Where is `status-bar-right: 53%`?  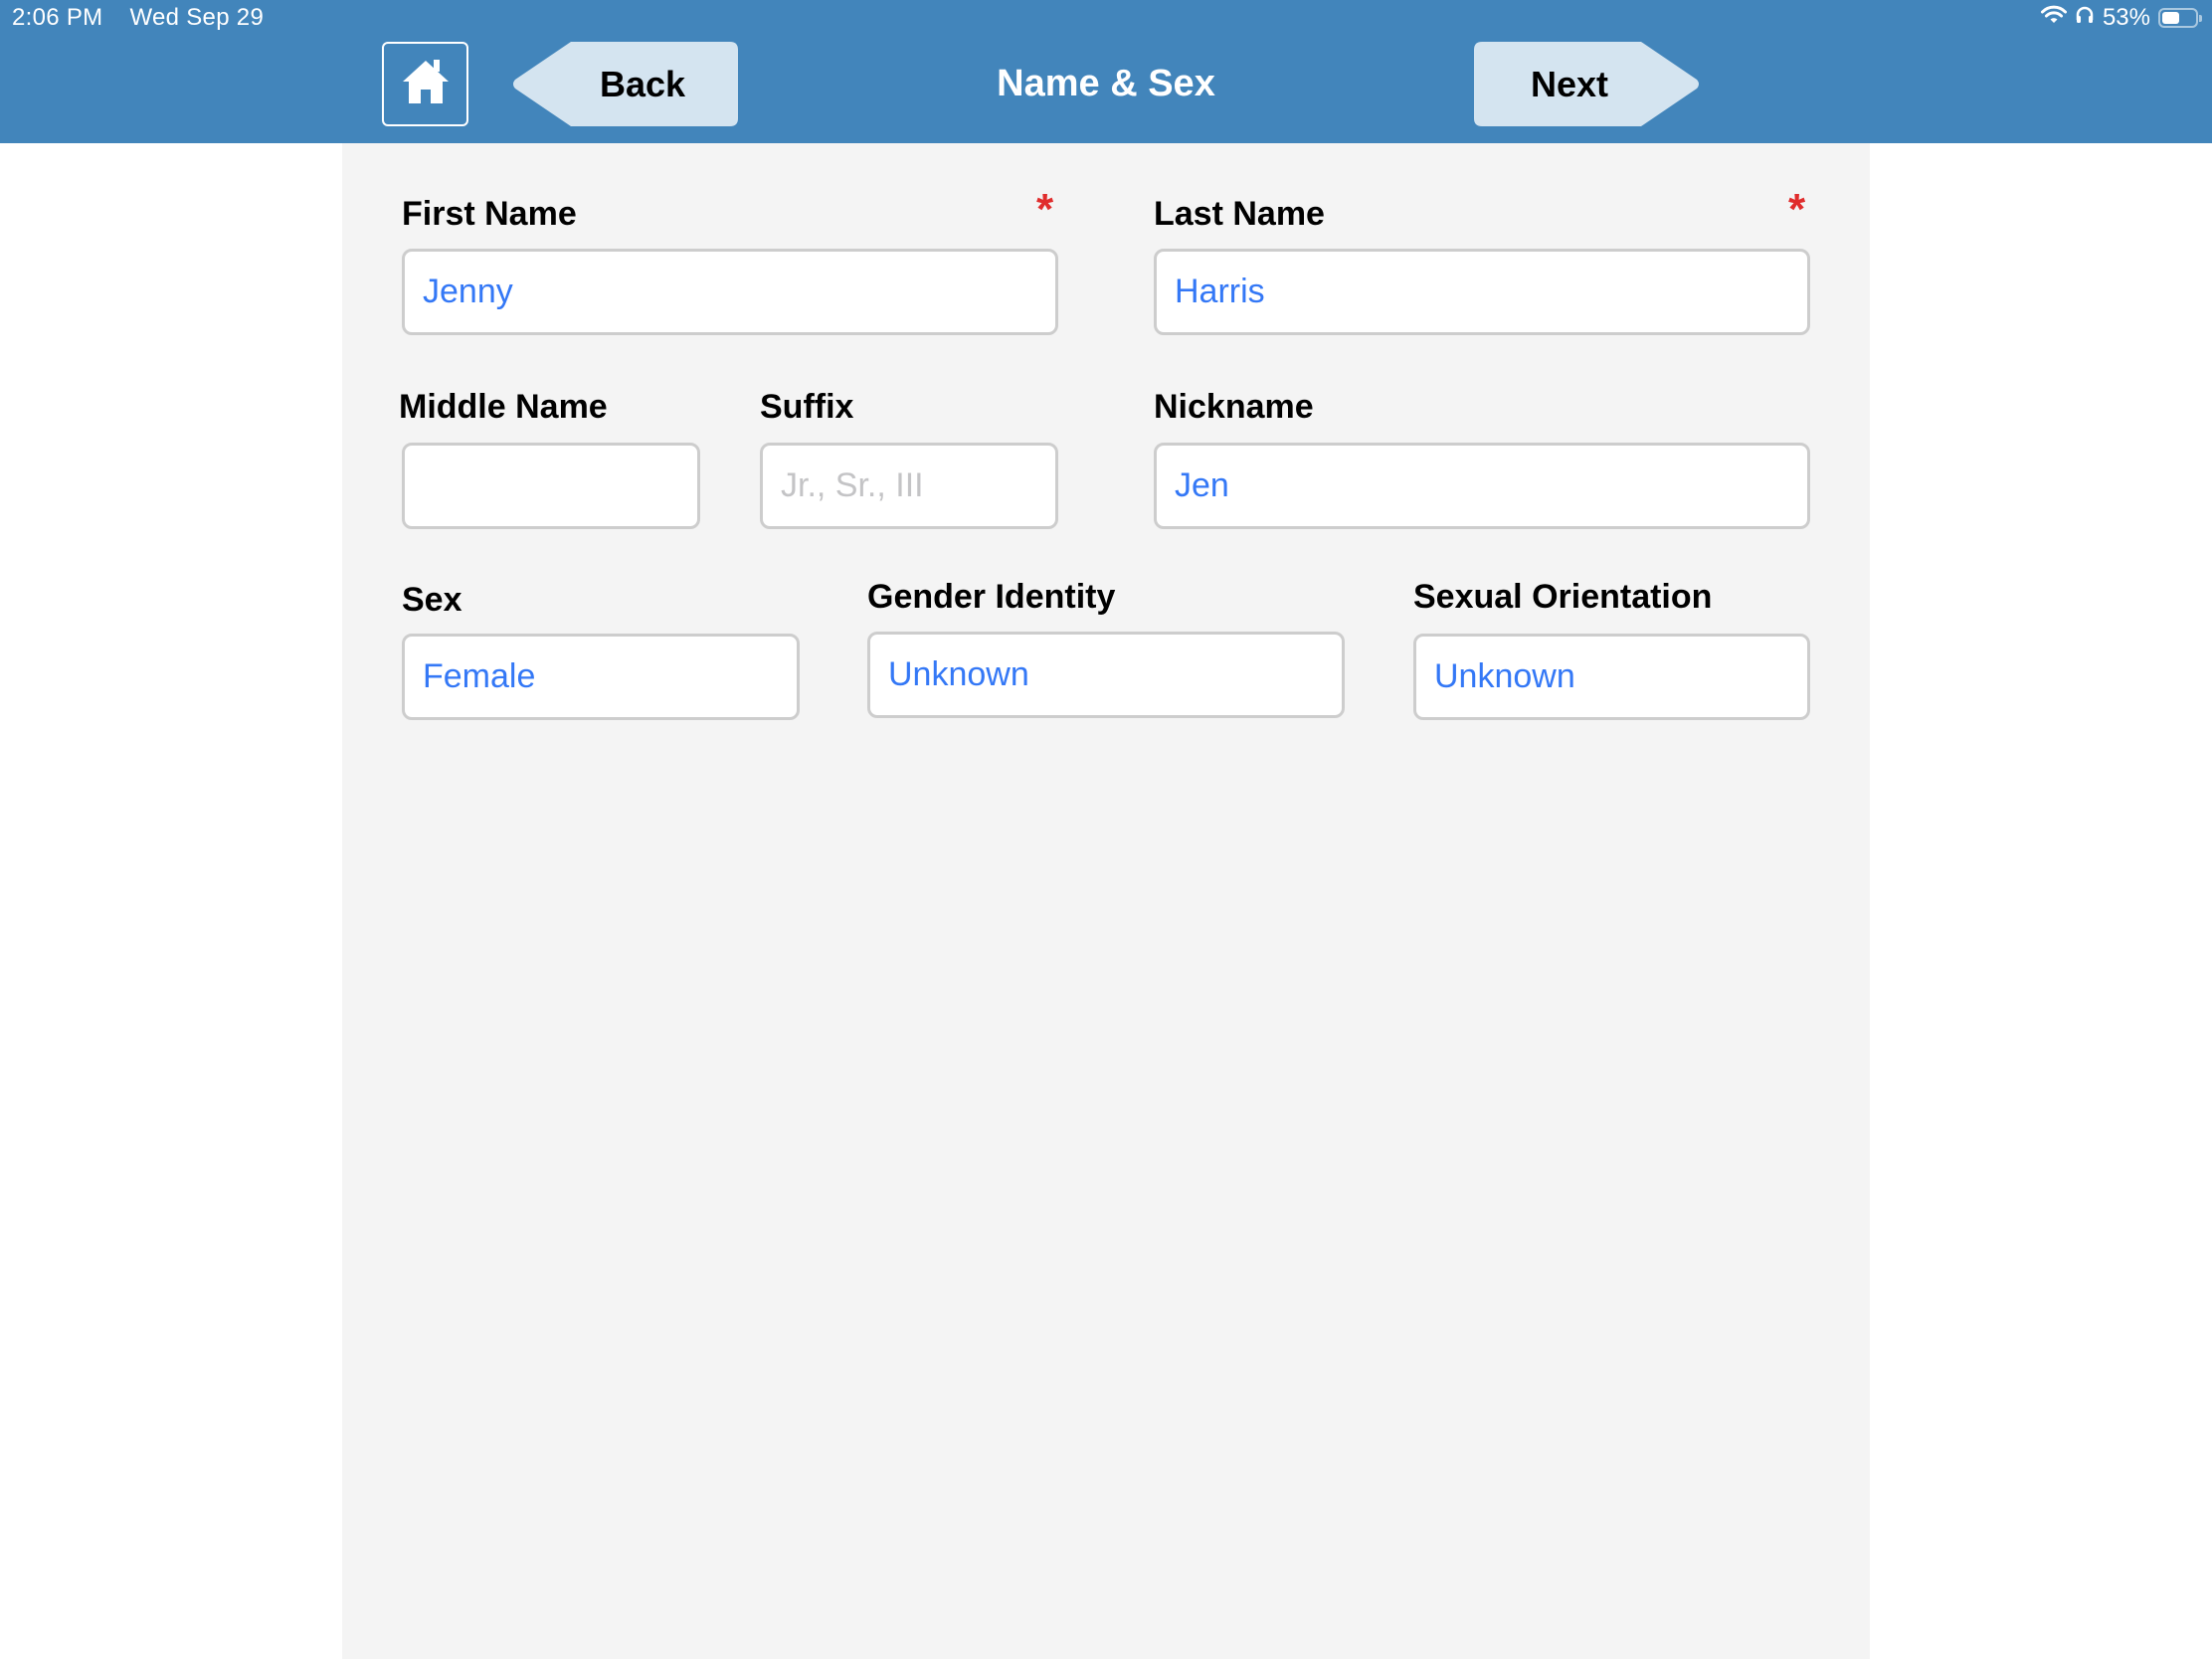 status-bar-right: 53% is located at coordinates (2121, 18).